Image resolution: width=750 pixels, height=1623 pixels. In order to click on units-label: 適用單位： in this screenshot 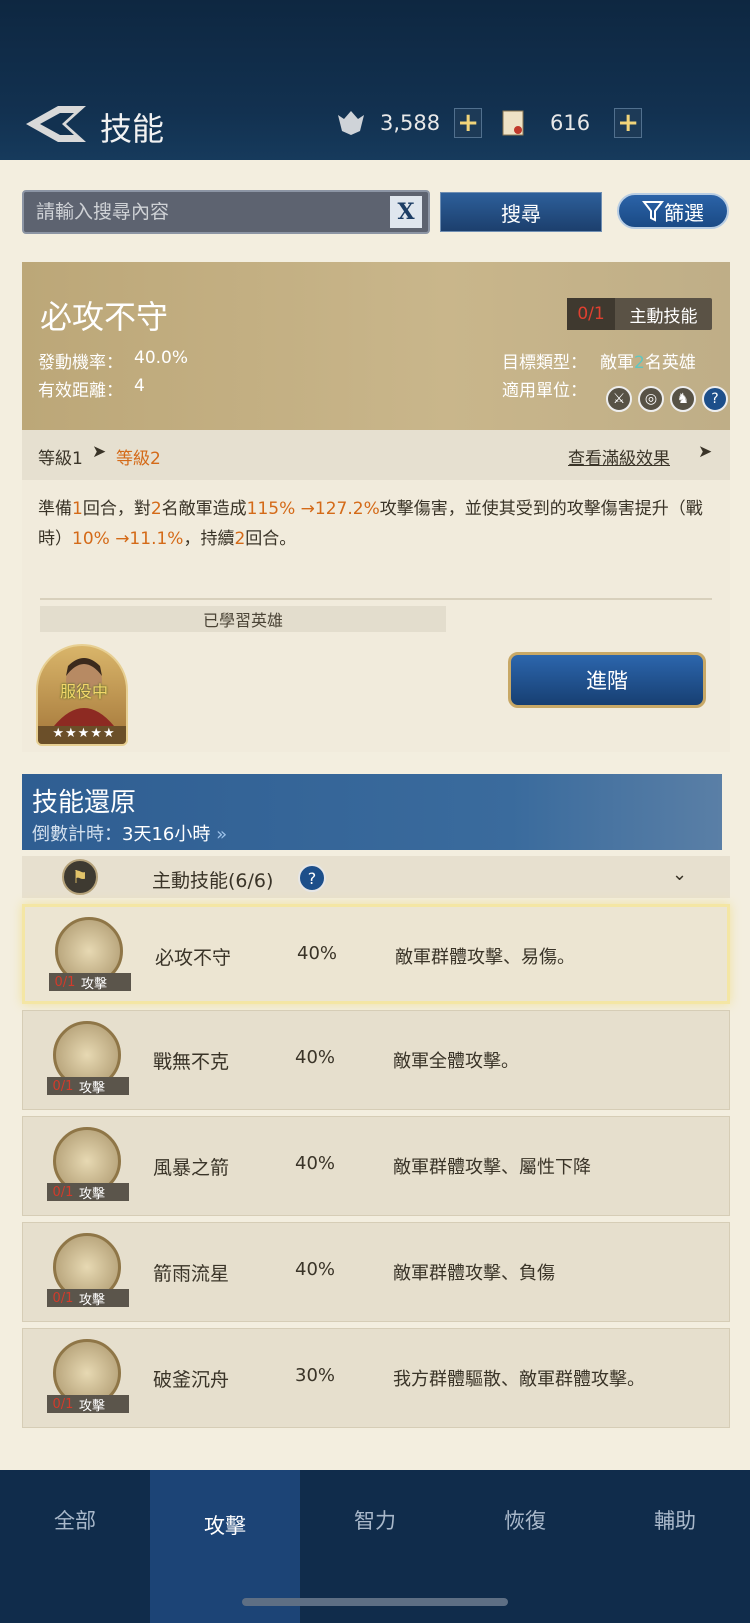, I will do `click(544, 391)`.